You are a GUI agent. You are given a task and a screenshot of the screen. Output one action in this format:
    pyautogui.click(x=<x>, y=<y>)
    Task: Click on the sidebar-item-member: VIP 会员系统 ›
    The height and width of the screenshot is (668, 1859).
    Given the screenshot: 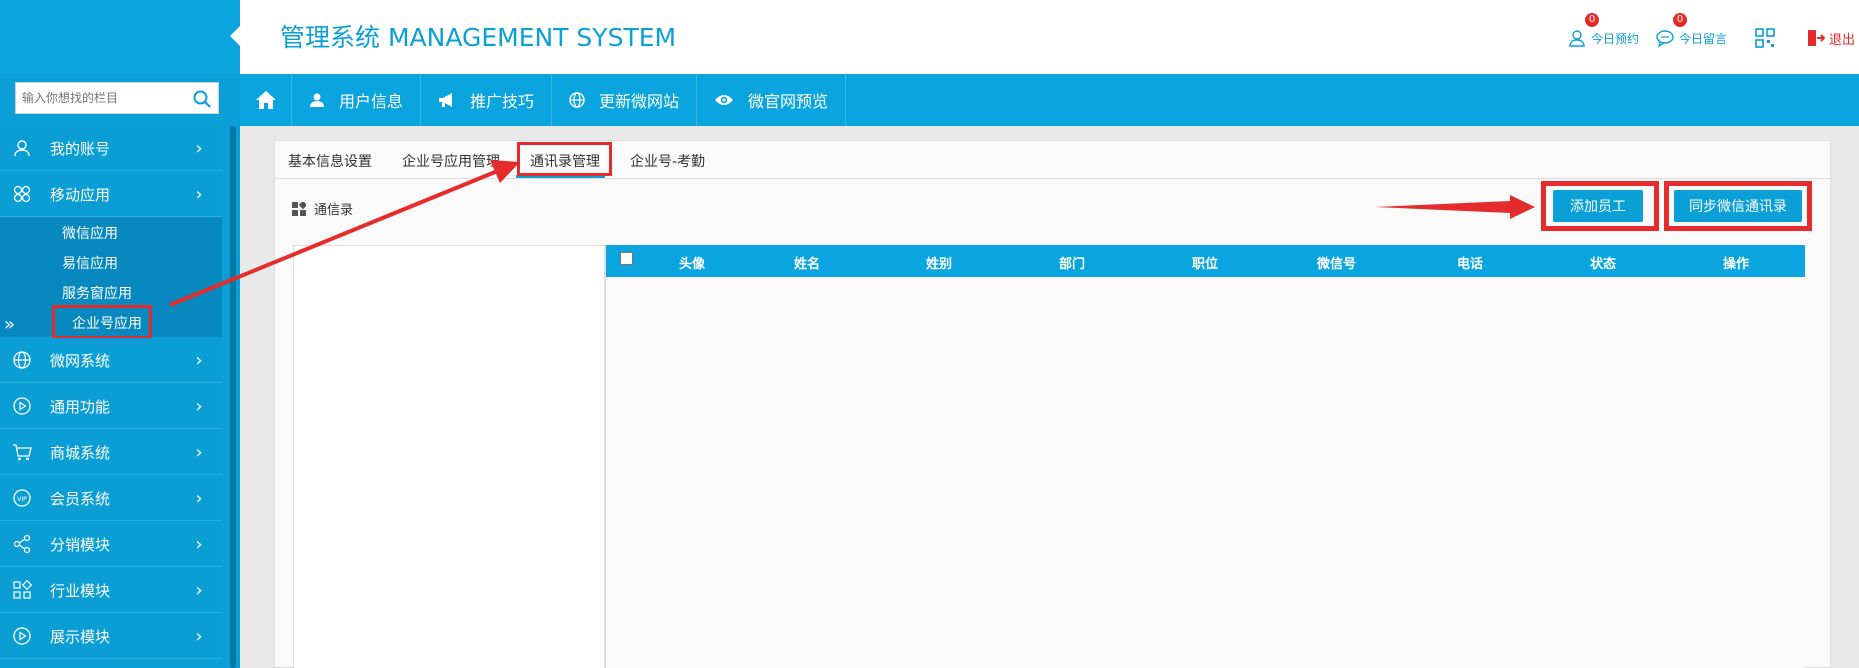 What is the action you would take?
    pyautogui.click(x=111, y=498)
    